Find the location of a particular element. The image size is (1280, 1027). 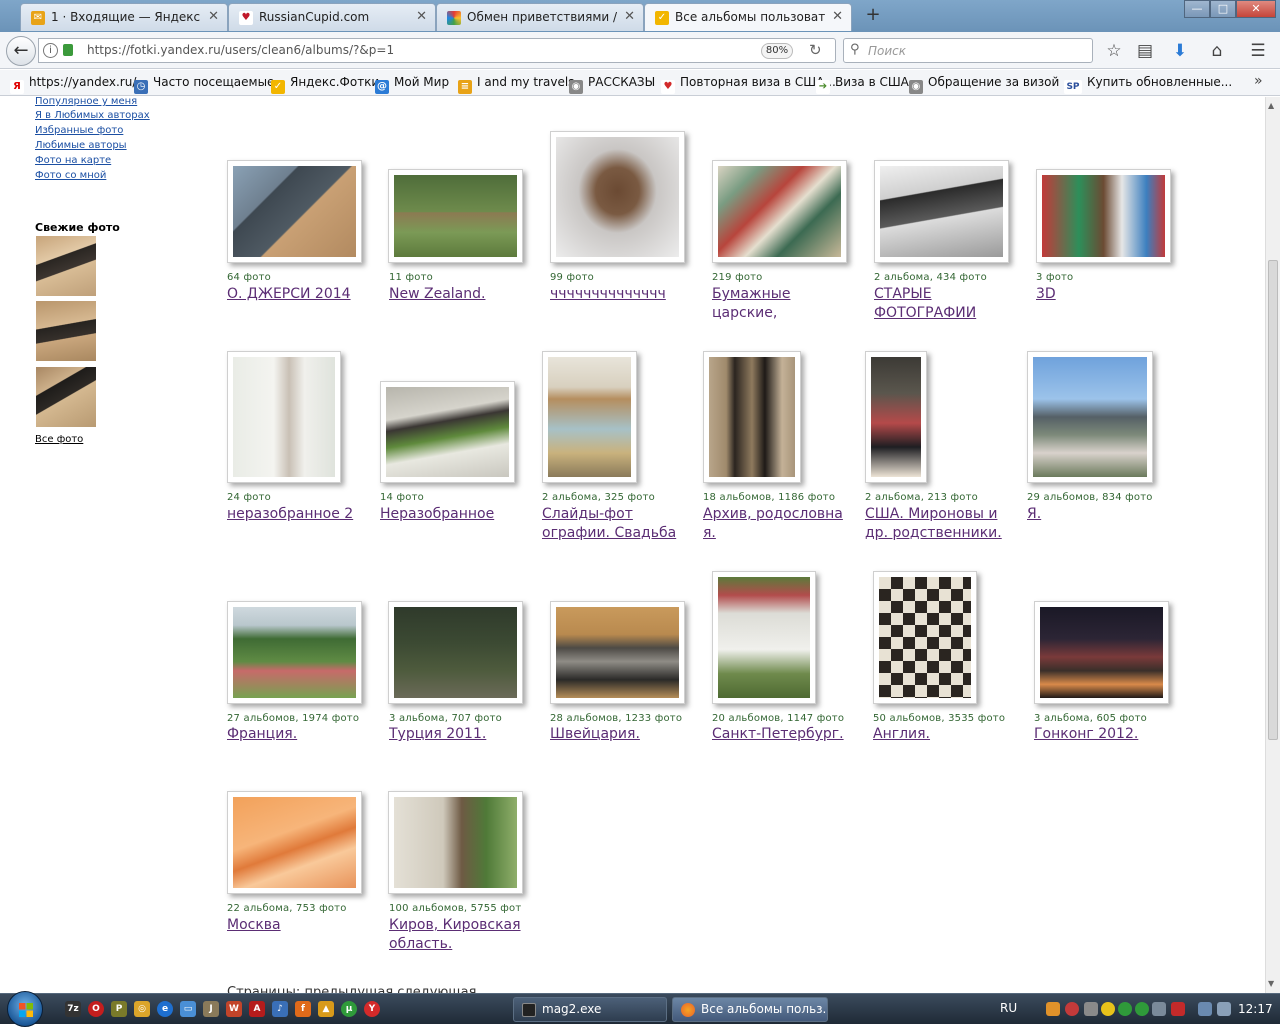

vlc-icon: ▲ is located at coordinates (326, 1009).